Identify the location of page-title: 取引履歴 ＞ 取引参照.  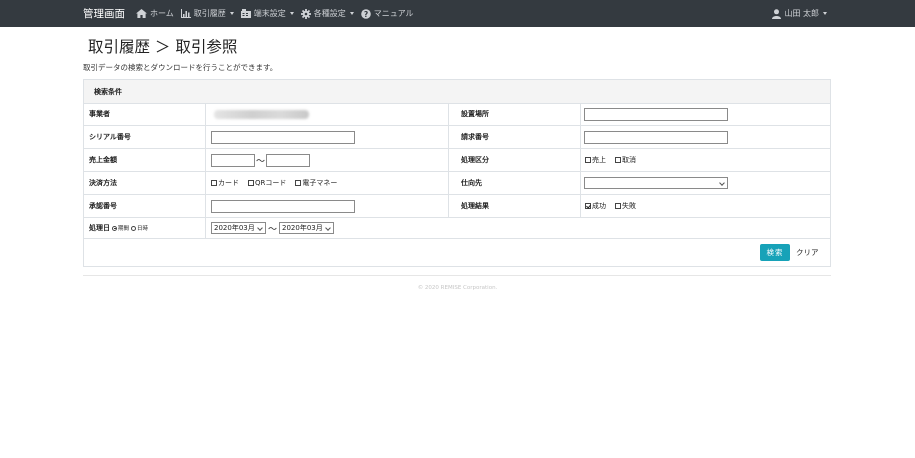
(163, 47).